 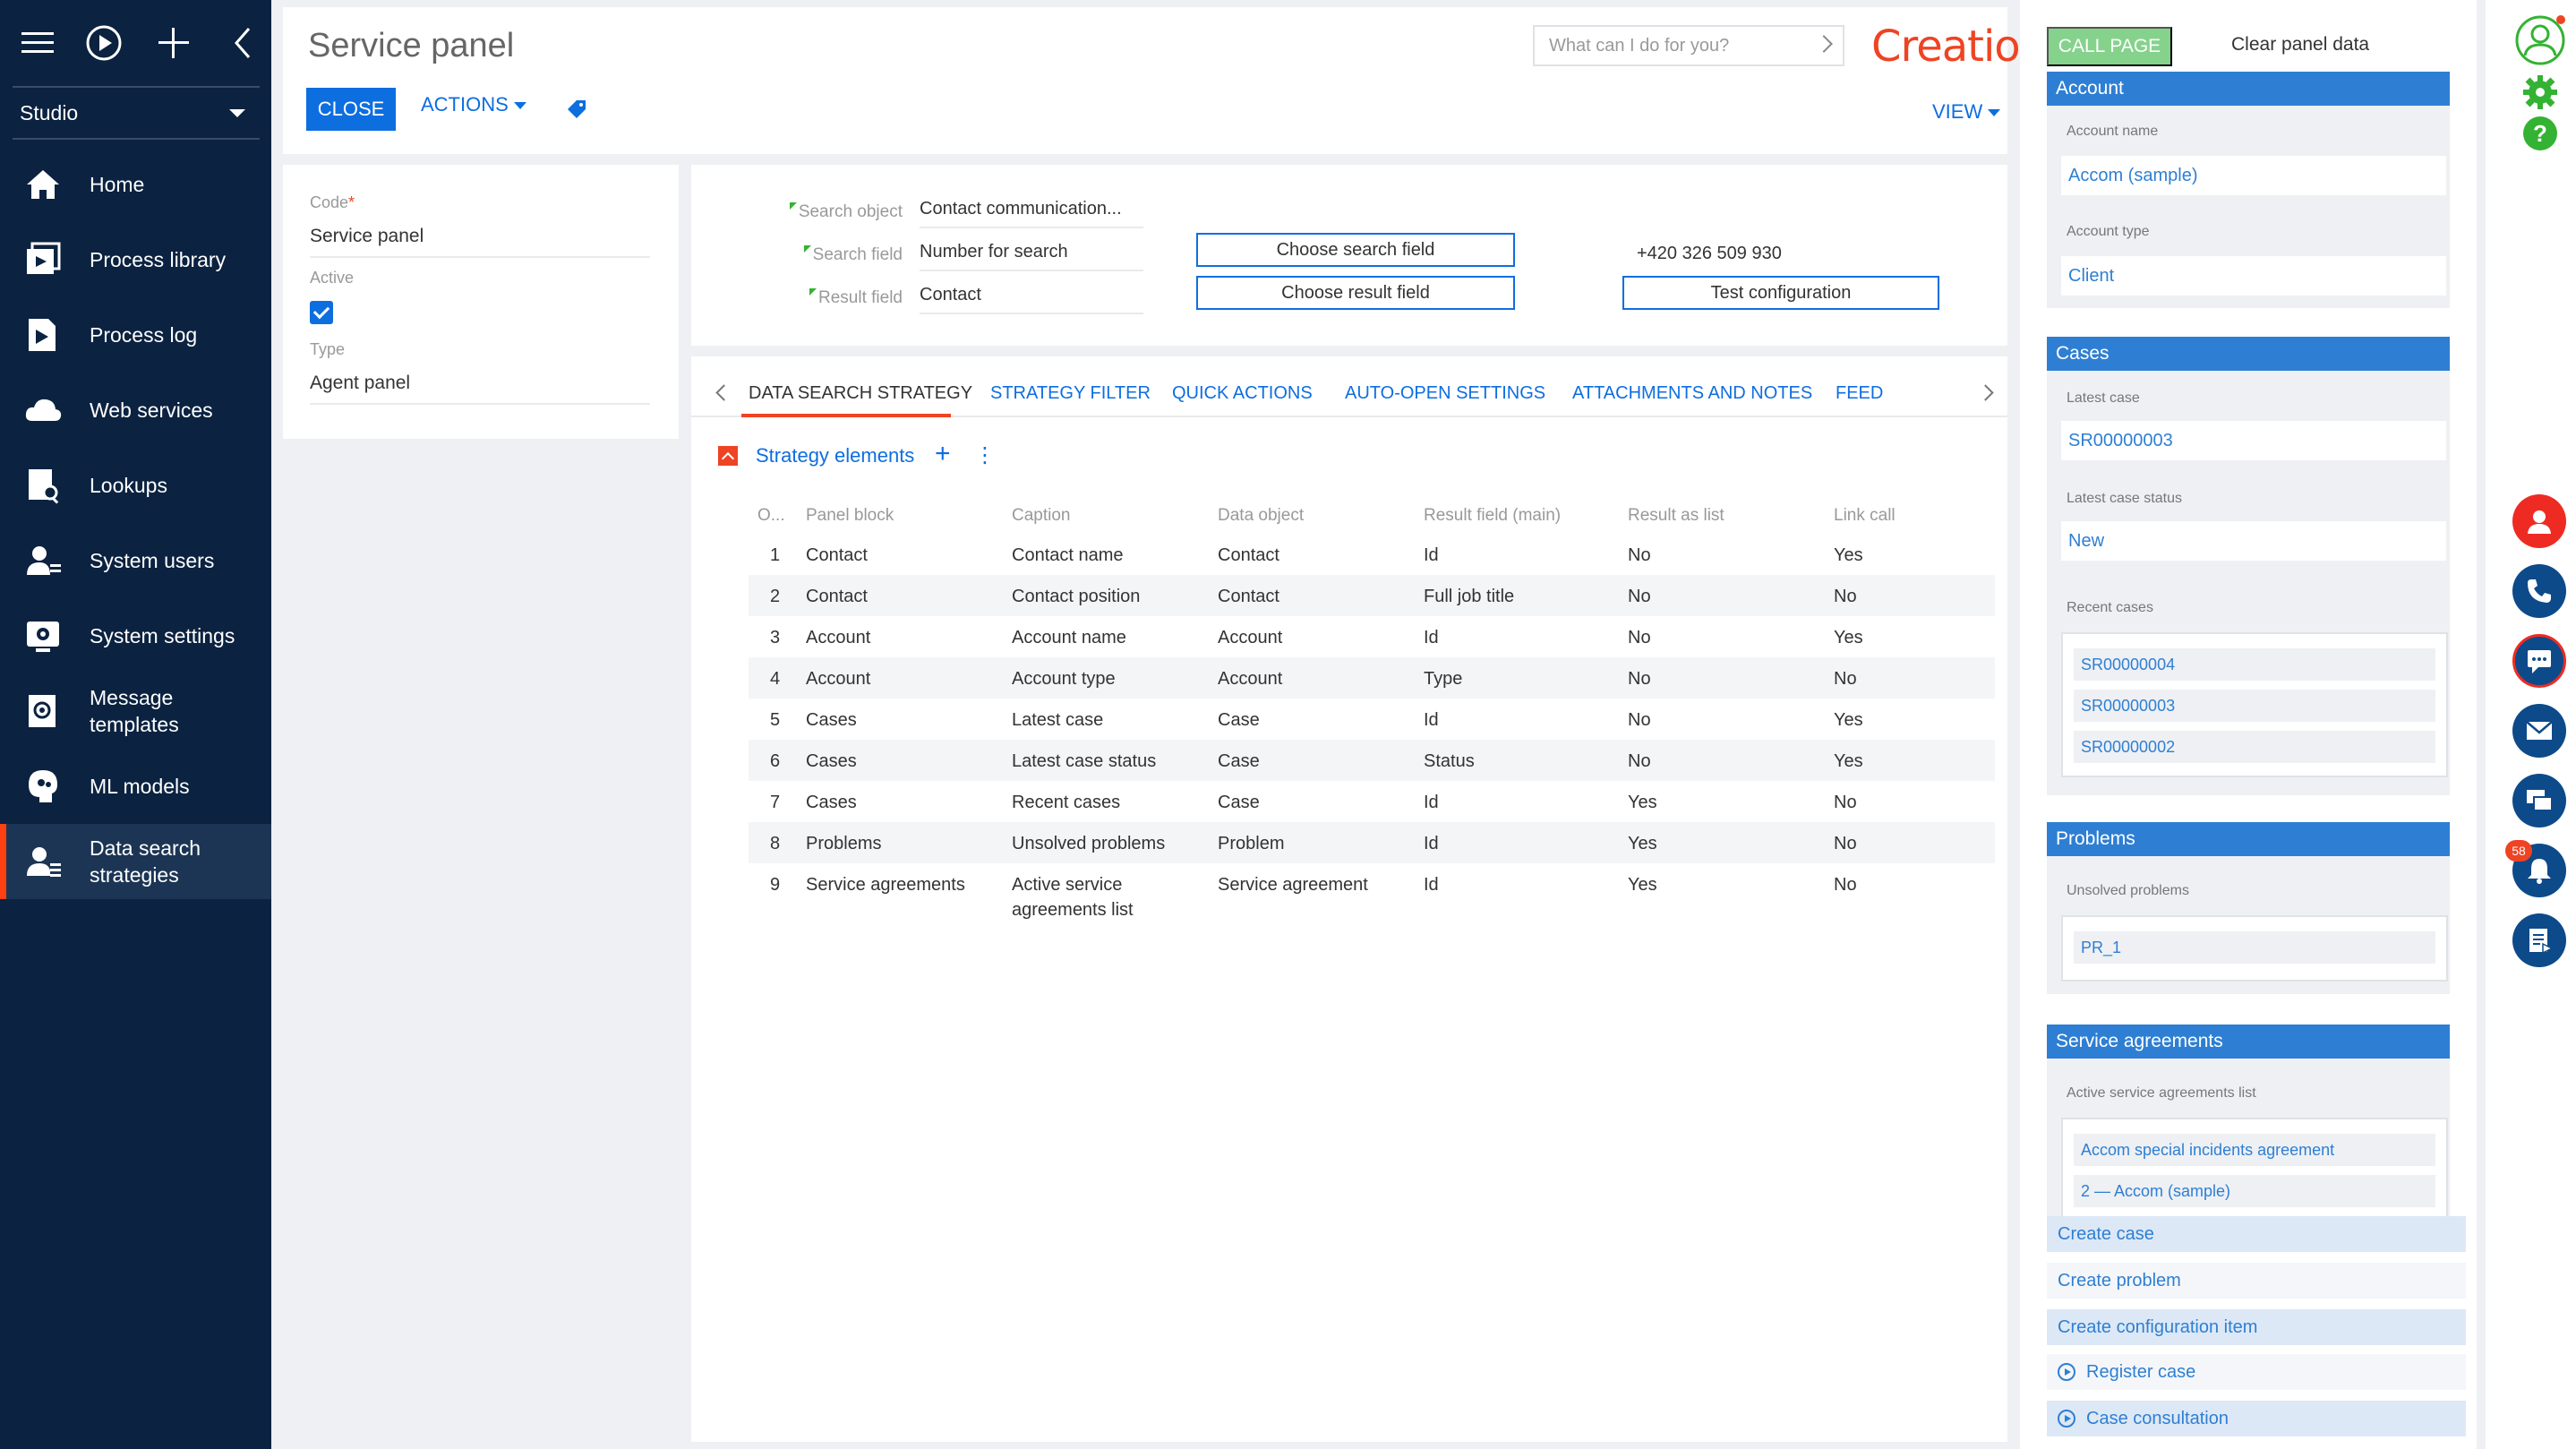 I want to click on register-case-action: Register case, so click(x=2256, y=1372).